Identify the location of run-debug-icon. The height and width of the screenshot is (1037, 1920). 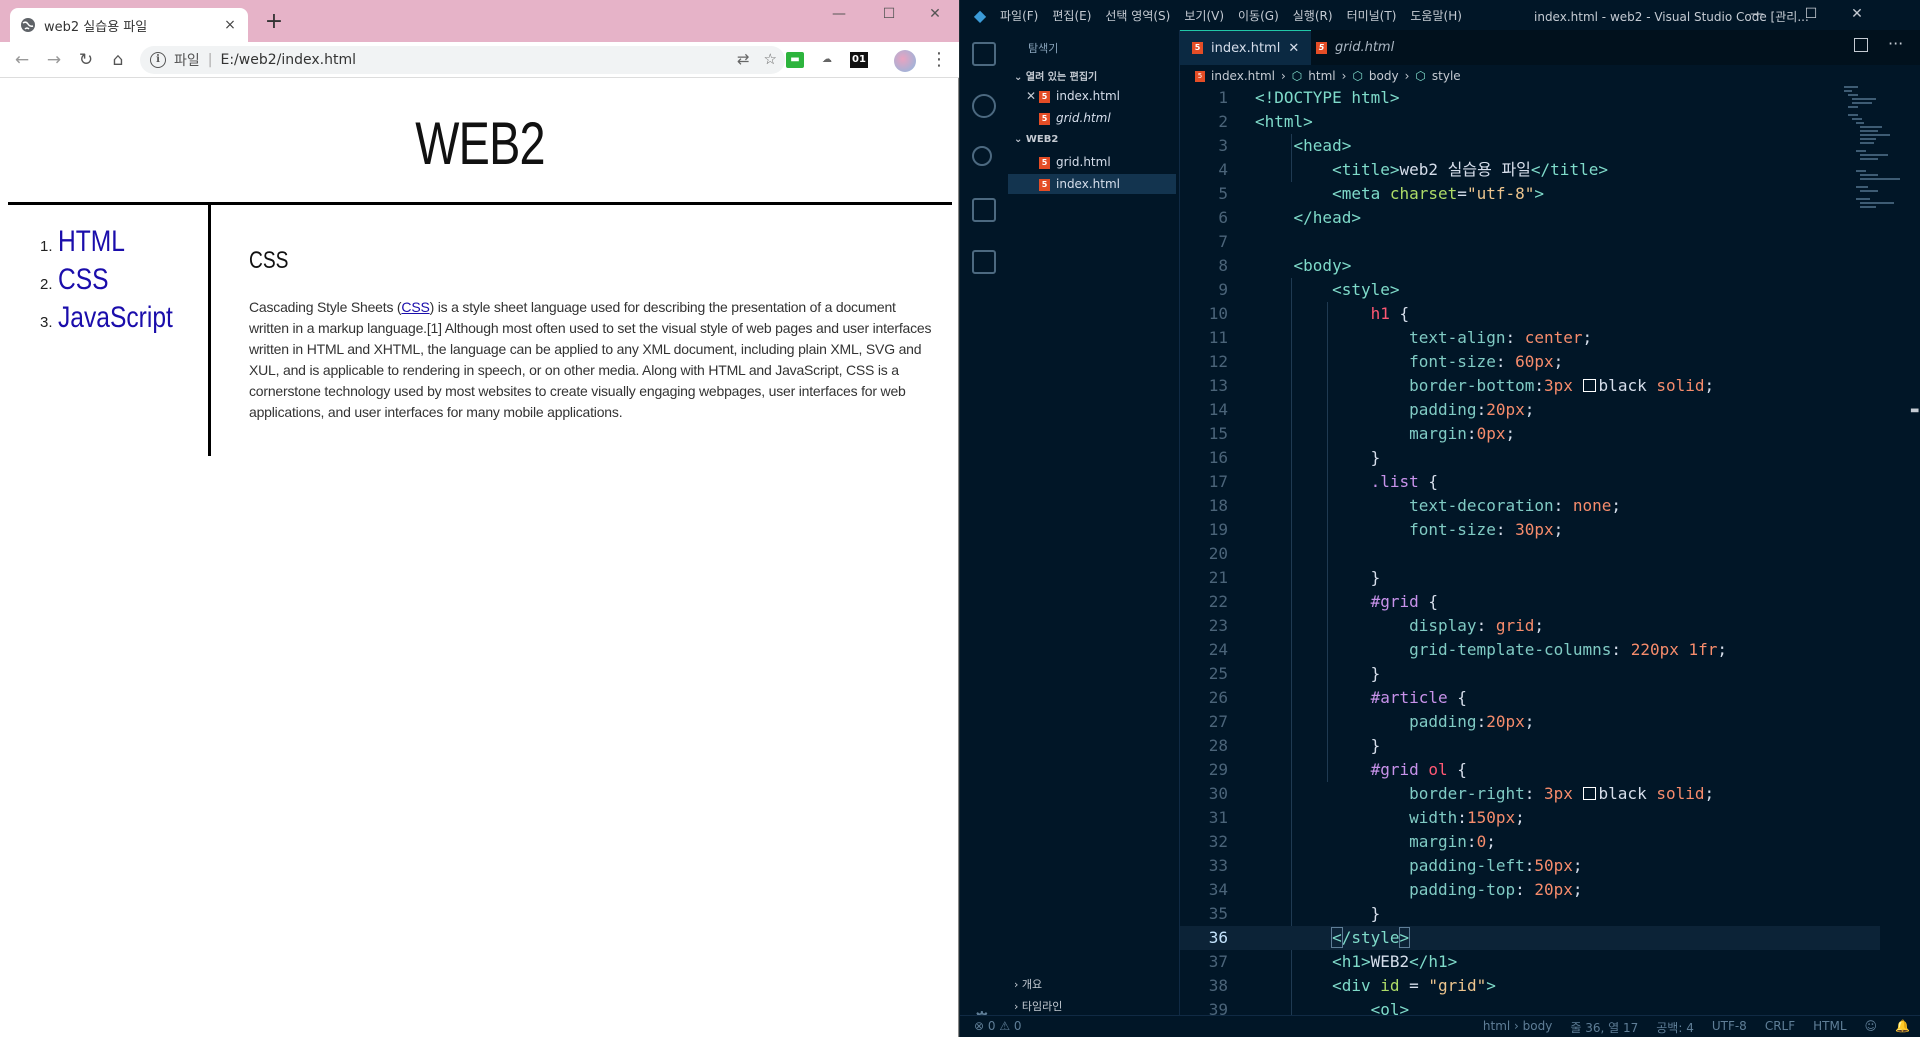
(984, 210).